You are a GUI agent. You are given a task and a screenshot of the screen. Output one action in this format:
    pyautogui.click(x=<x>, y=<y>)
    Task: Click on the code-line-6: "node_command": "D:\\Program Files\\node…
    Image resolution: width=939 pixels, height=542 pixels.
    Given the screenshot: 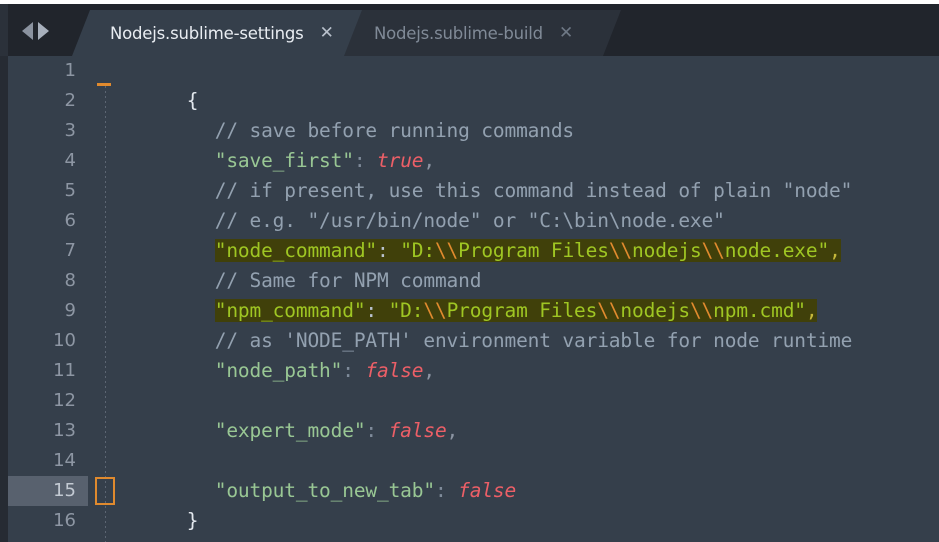 What is the action you would take?
    pyautogui.click(x=464, y=234)
    